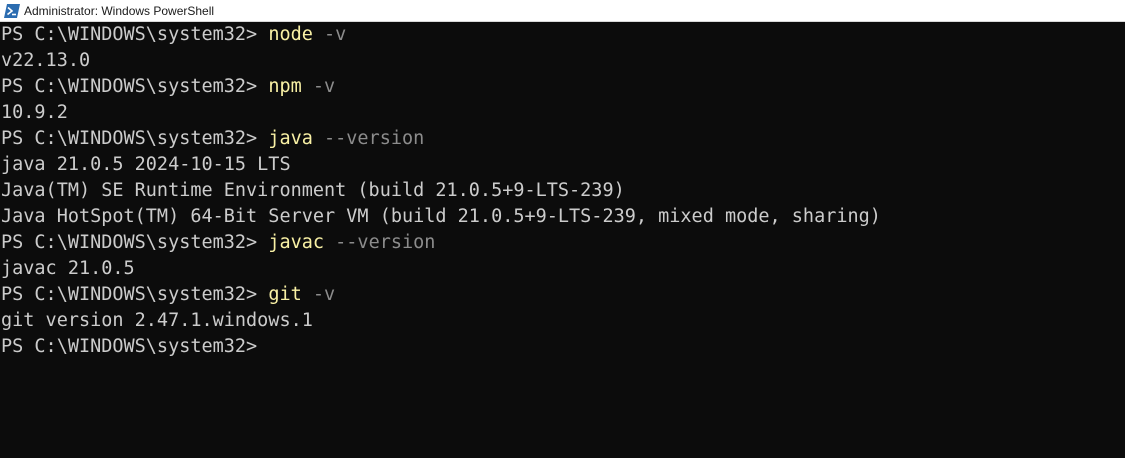  What do you see at coordinates (46, 60) in the screenshot?
I see `output-line: v22.13.0` at bounding box center [46, 60].